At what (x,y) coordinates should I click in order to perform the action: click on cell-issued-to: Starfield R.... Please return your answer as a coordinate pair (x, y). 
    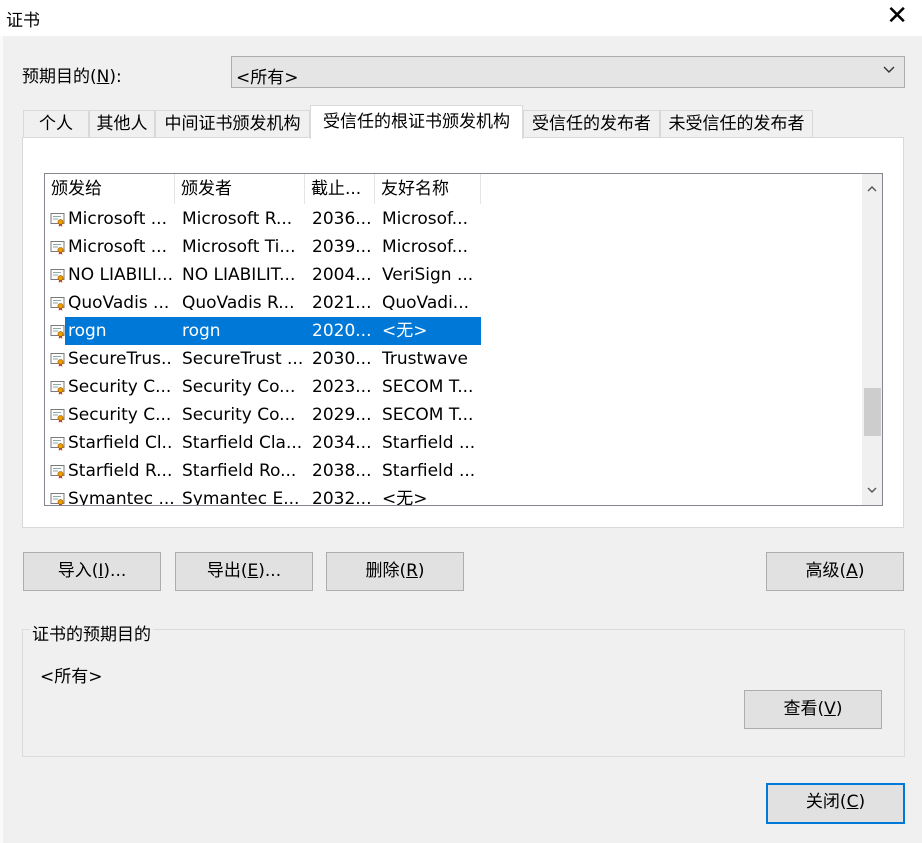
    Looking at the image, I should click on (120, 471).